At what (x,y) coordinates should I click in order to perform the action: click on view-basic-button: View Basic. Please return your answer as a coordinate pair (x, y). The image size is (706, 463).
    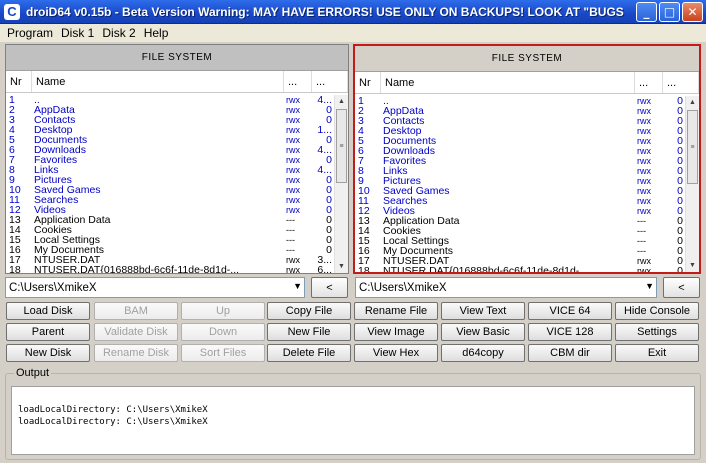
    Looking at the image, I should click on (483, 332).